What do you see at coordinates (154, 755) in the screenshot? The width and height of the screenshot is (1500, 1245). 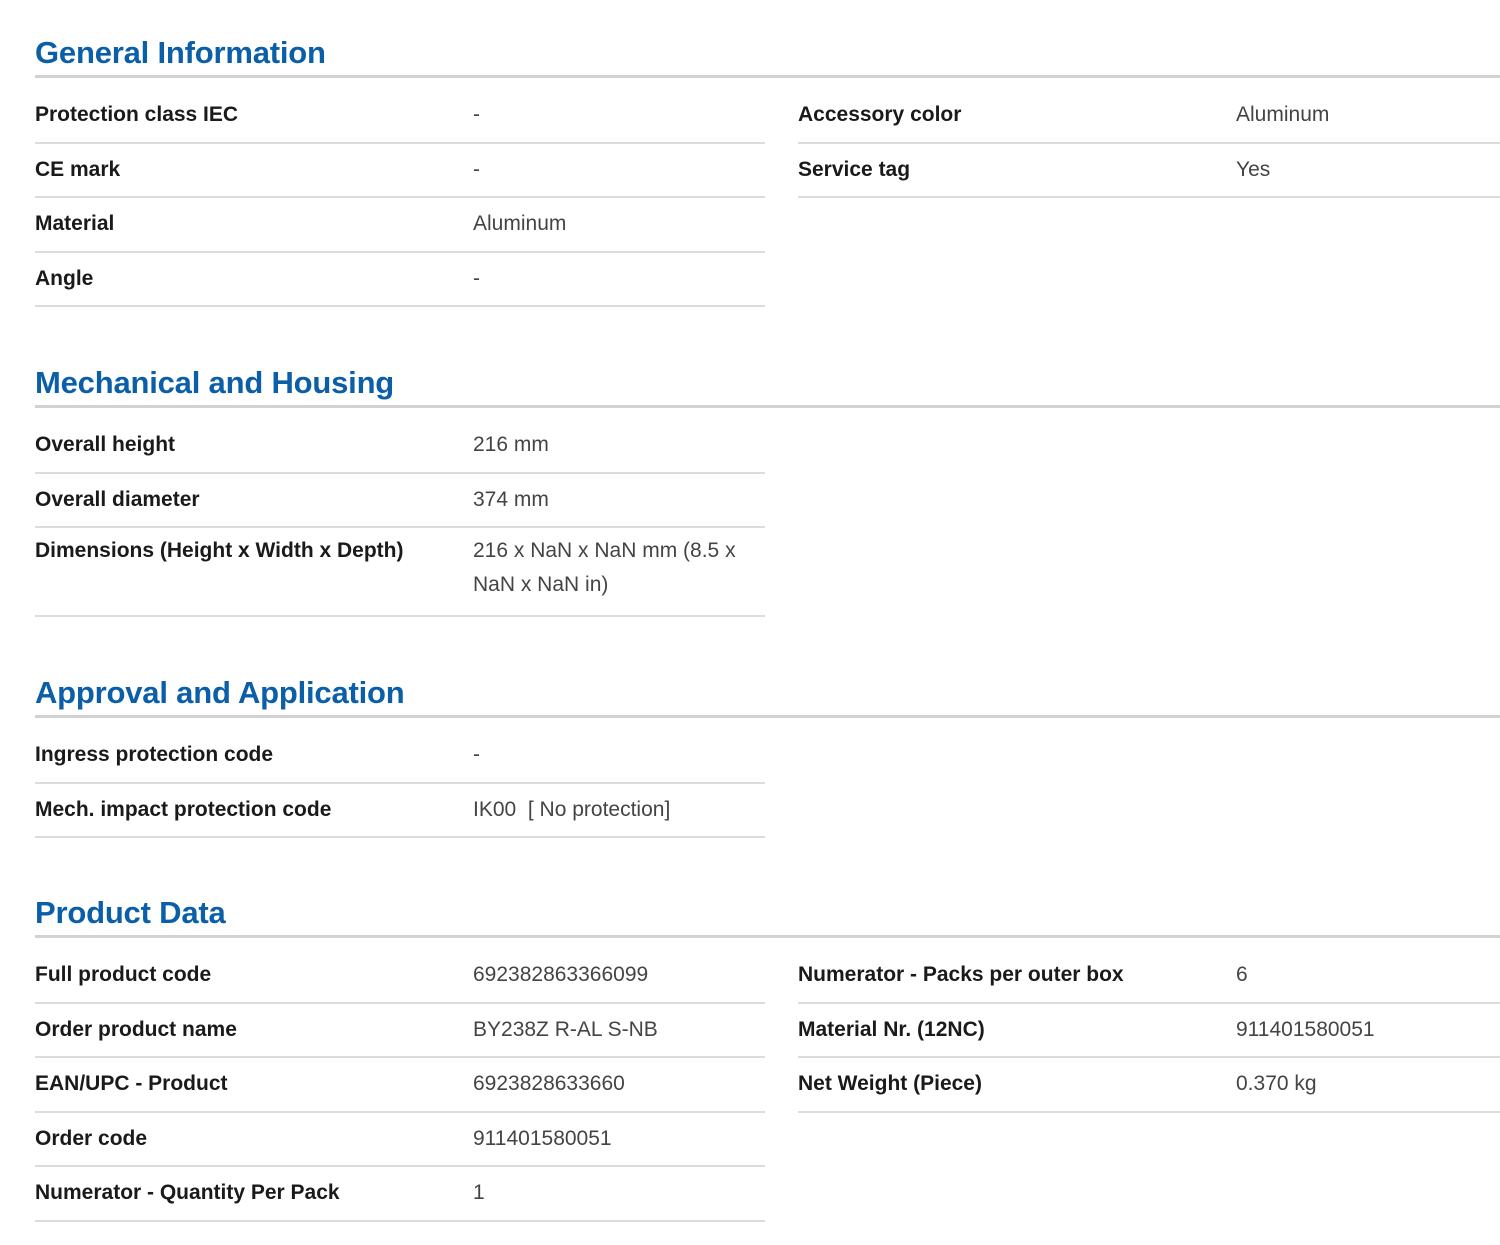 I see `spec-label: Ingress protection code` at bounding box center [154, 755].